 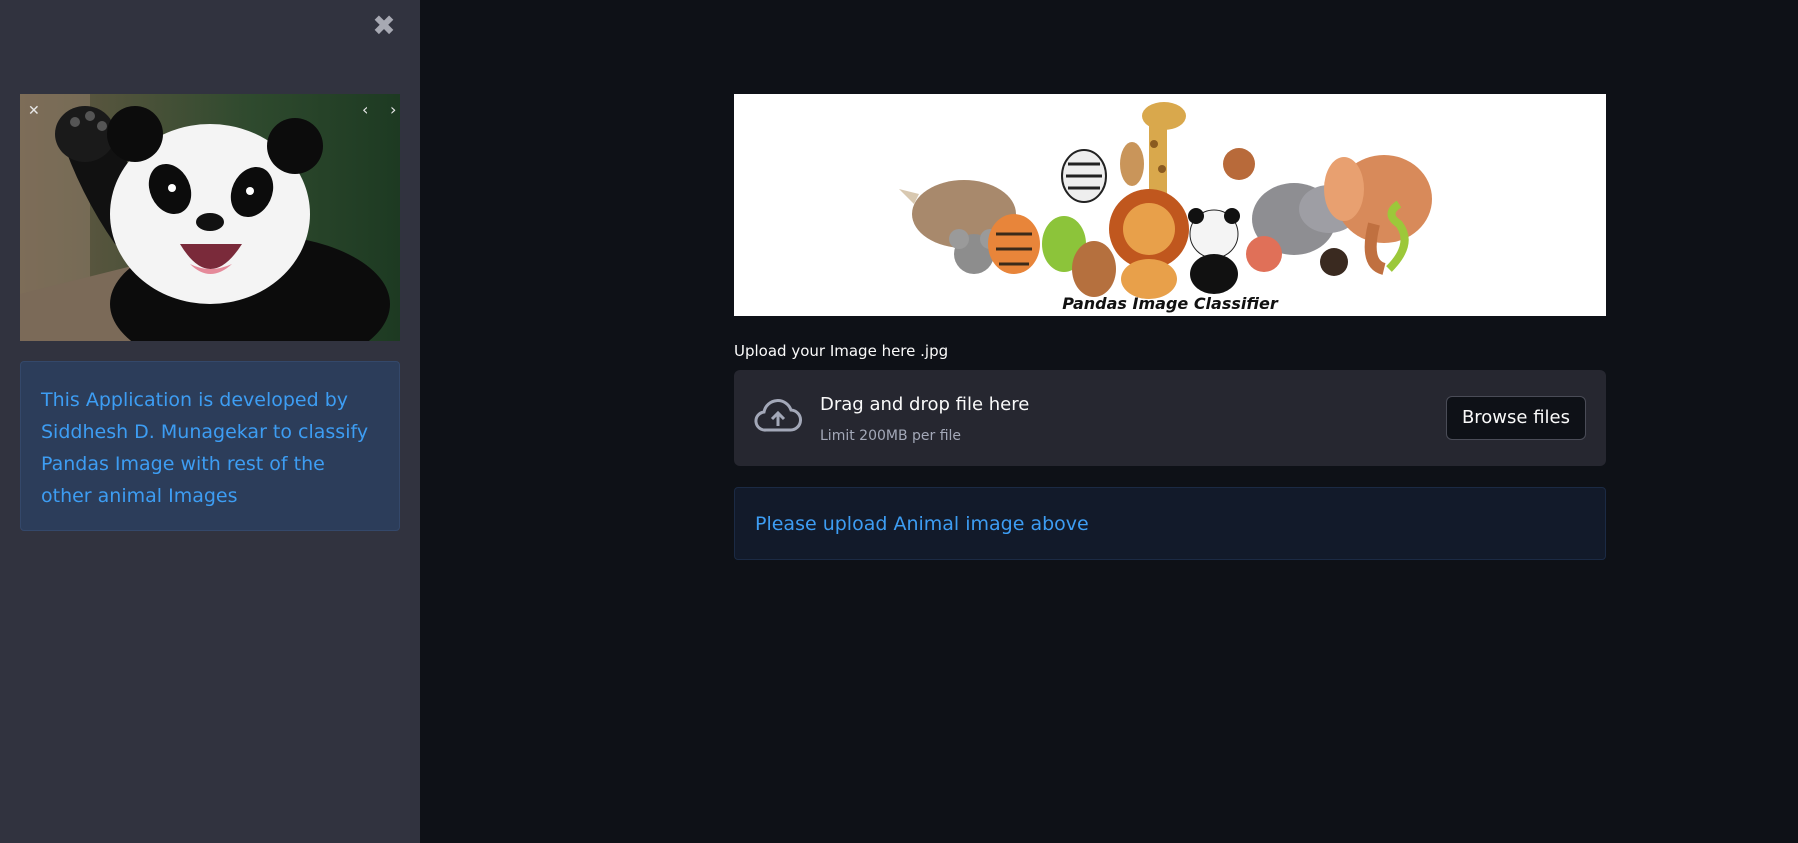 What do you see at coordinates (365, 110) in the screenshot?
I see `image-prev-icon: ‹` at bounding box center [365, 110].